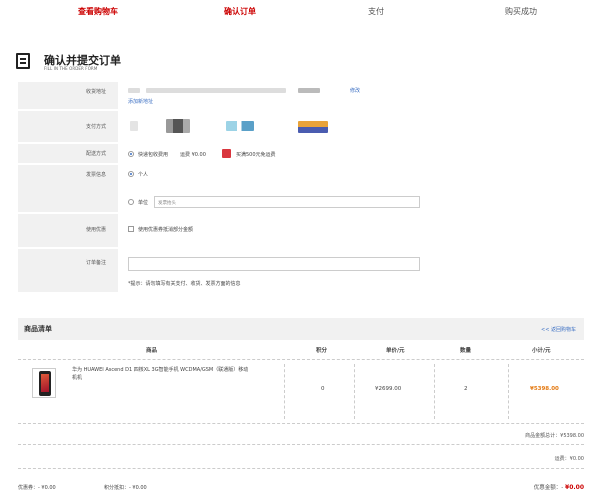  Describe the element at coordinates (287, 202) in the screenshot. I see `invoice-title-input: 发票抬头` at that location.